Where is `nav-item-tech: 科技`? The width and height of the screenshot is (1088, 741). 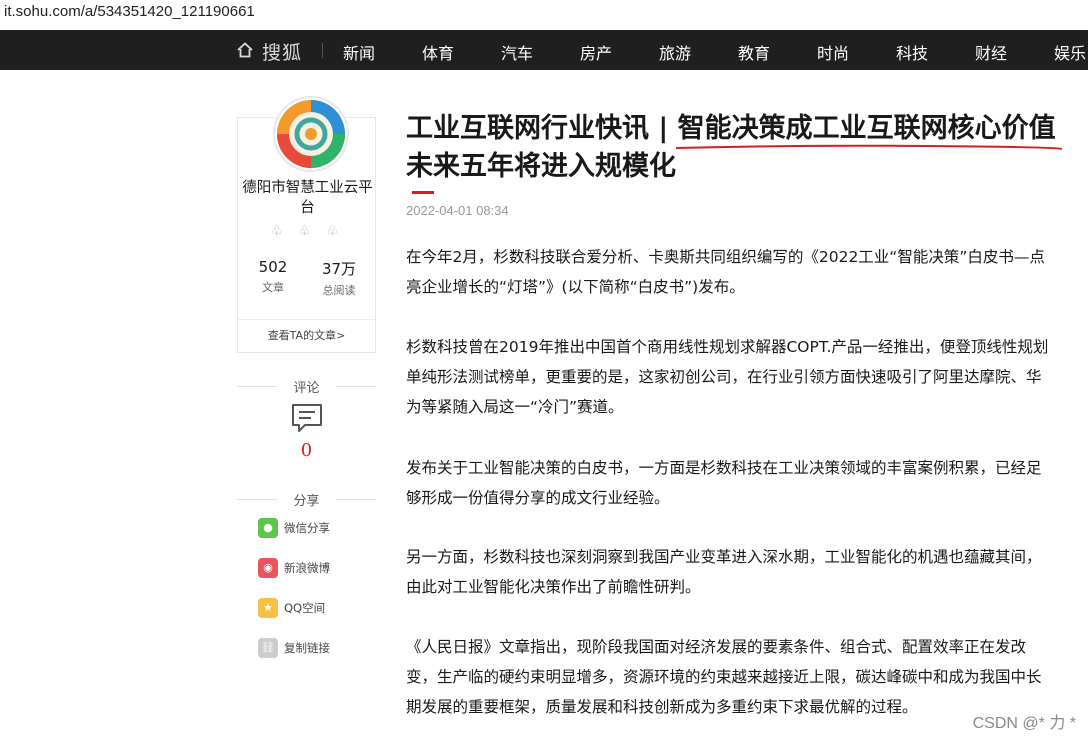 nav-item-tech: 科技 is located at coordinates (912, 52).